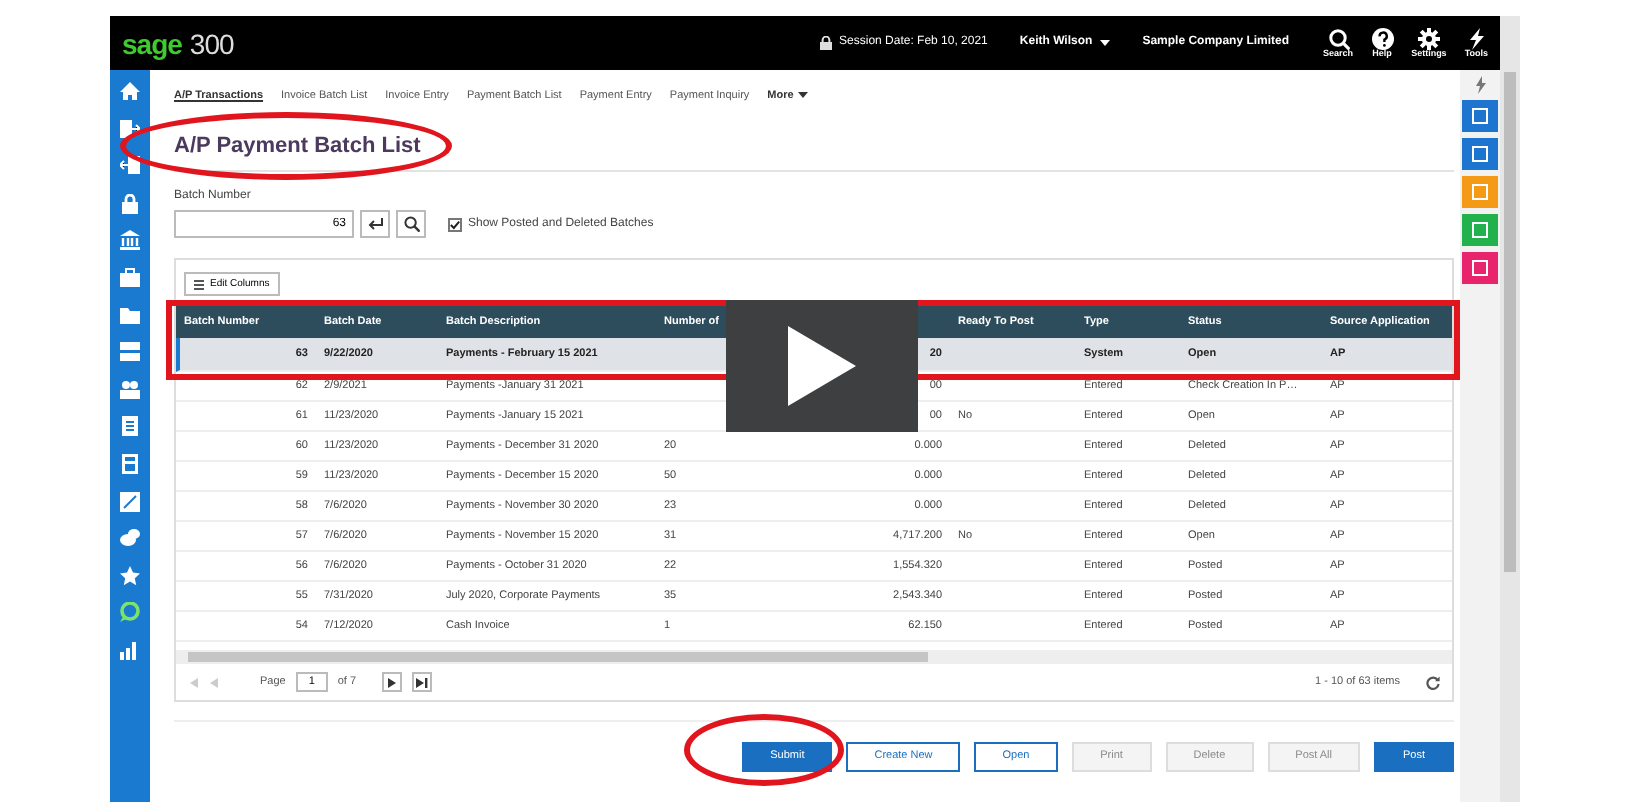 The width and height of the screenshot is (1626, 802). Describe the element at coordinates (130, 463) in the screenshot. I see `calculator-icon` at that location.